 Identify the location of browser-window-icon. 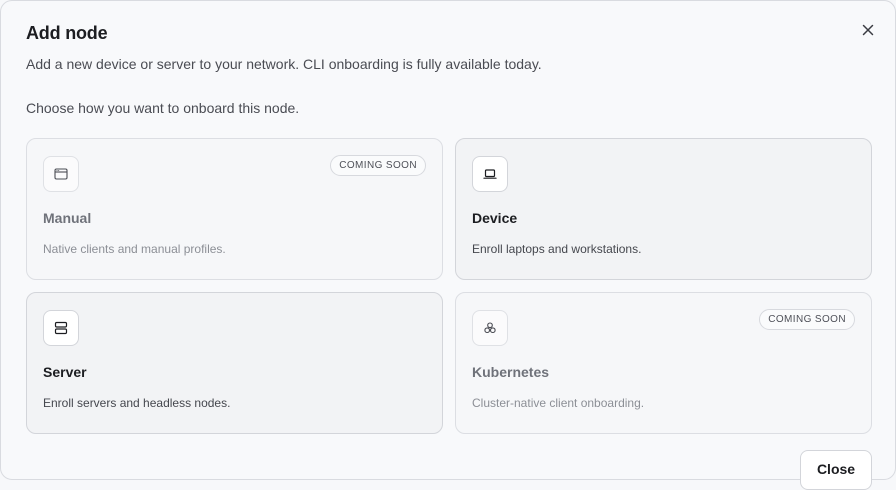
(61, 174).